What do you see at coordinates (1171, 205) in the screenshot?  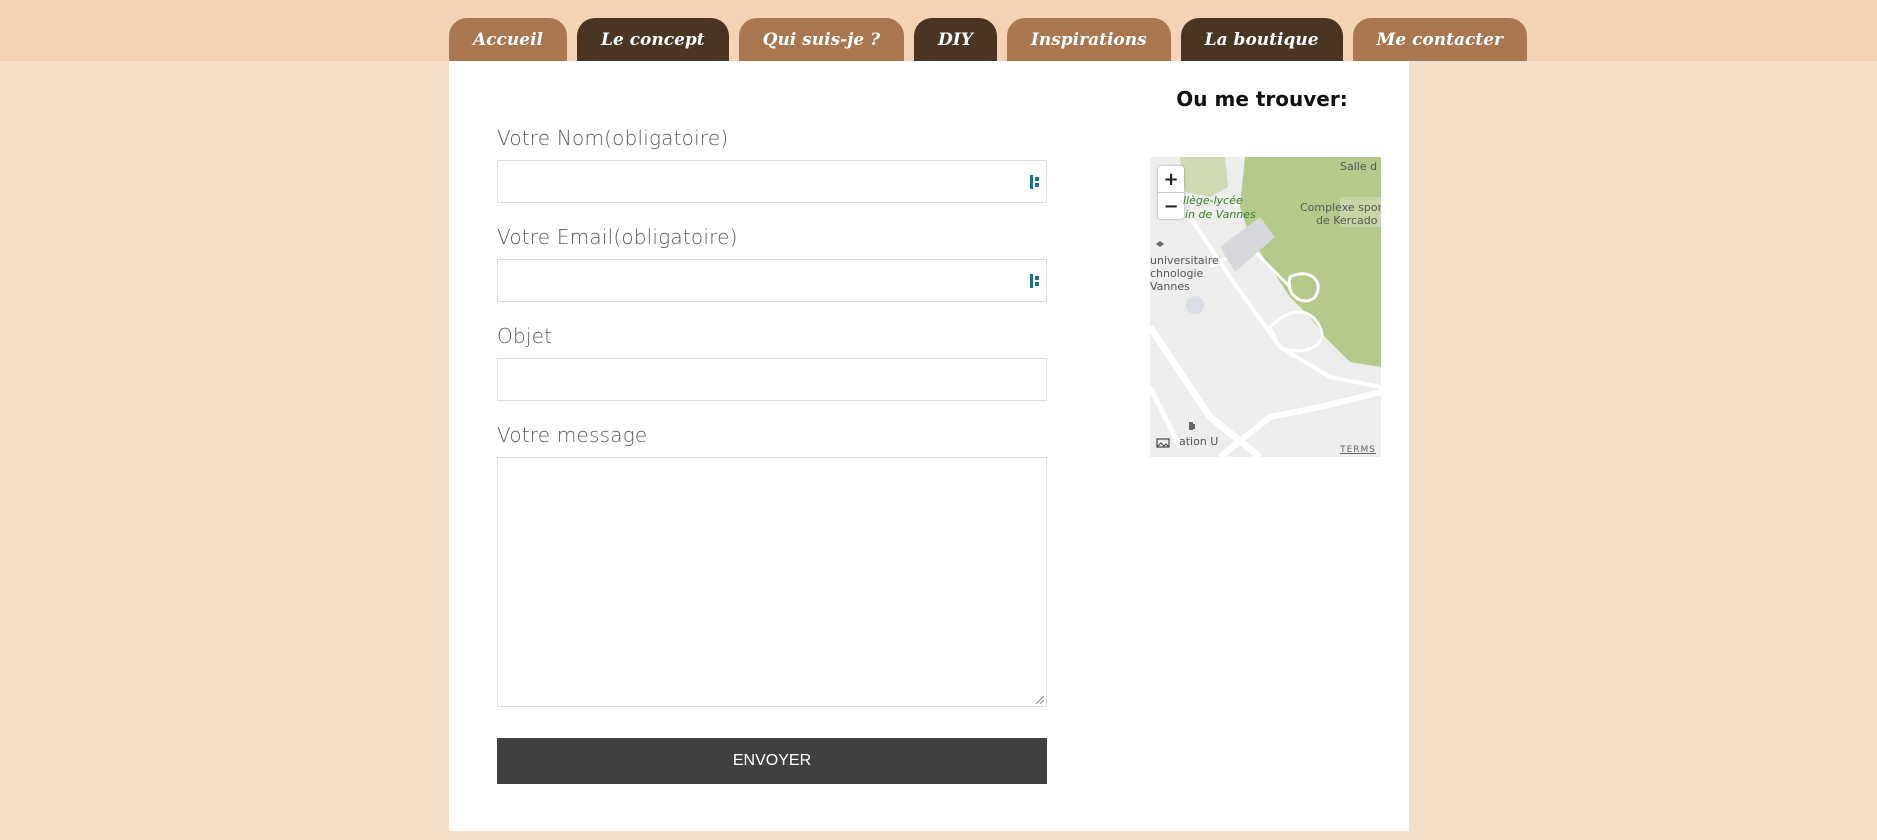 I see `zoom-out-button: −` at bounding box center [1171, 205].